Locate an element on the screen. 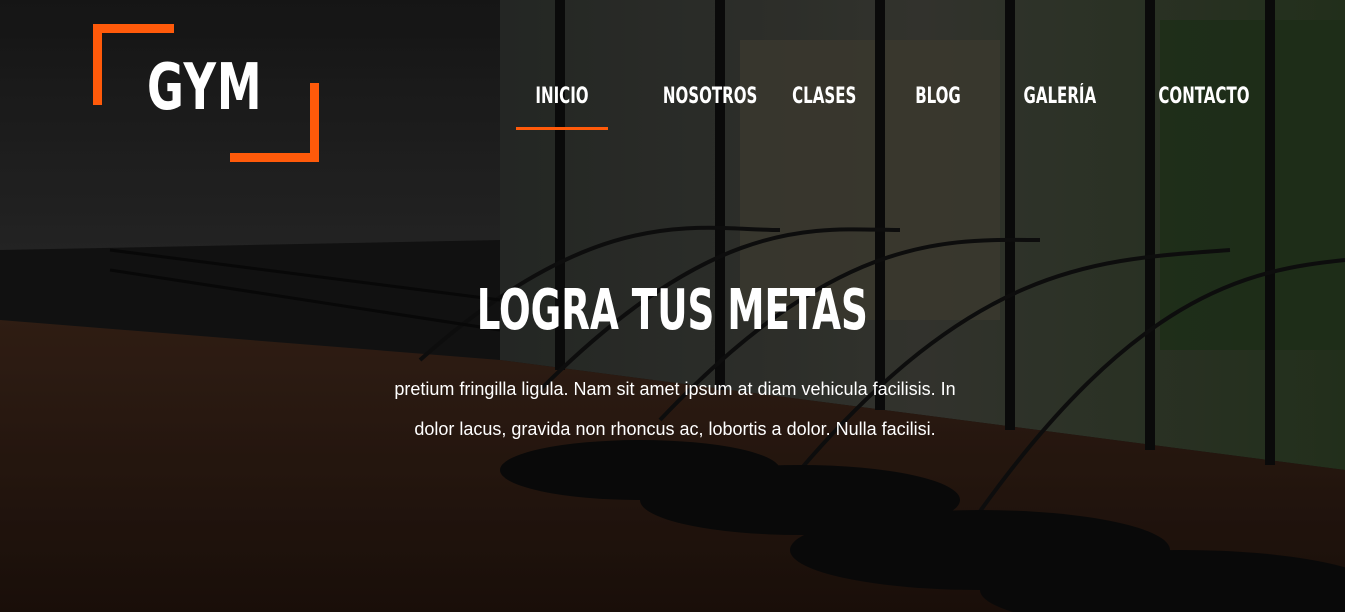  nav-item-contacto: CONTACTO is located at coordinates (1196, 106).